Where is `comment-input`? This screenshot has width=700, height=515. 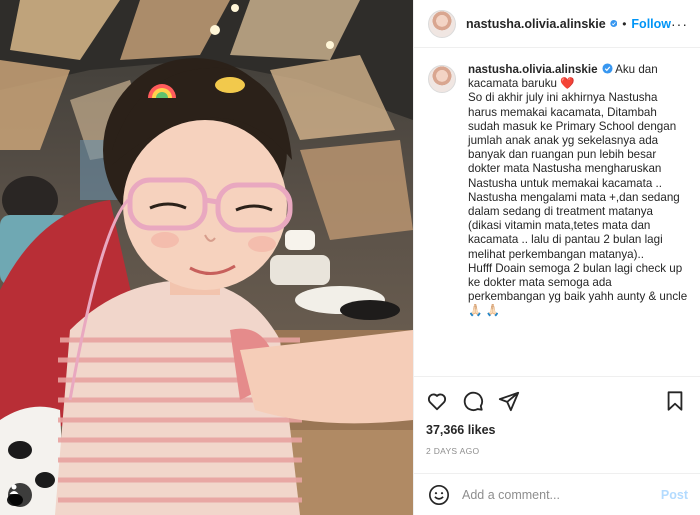
comment-input is located at coordinates (561, 494).